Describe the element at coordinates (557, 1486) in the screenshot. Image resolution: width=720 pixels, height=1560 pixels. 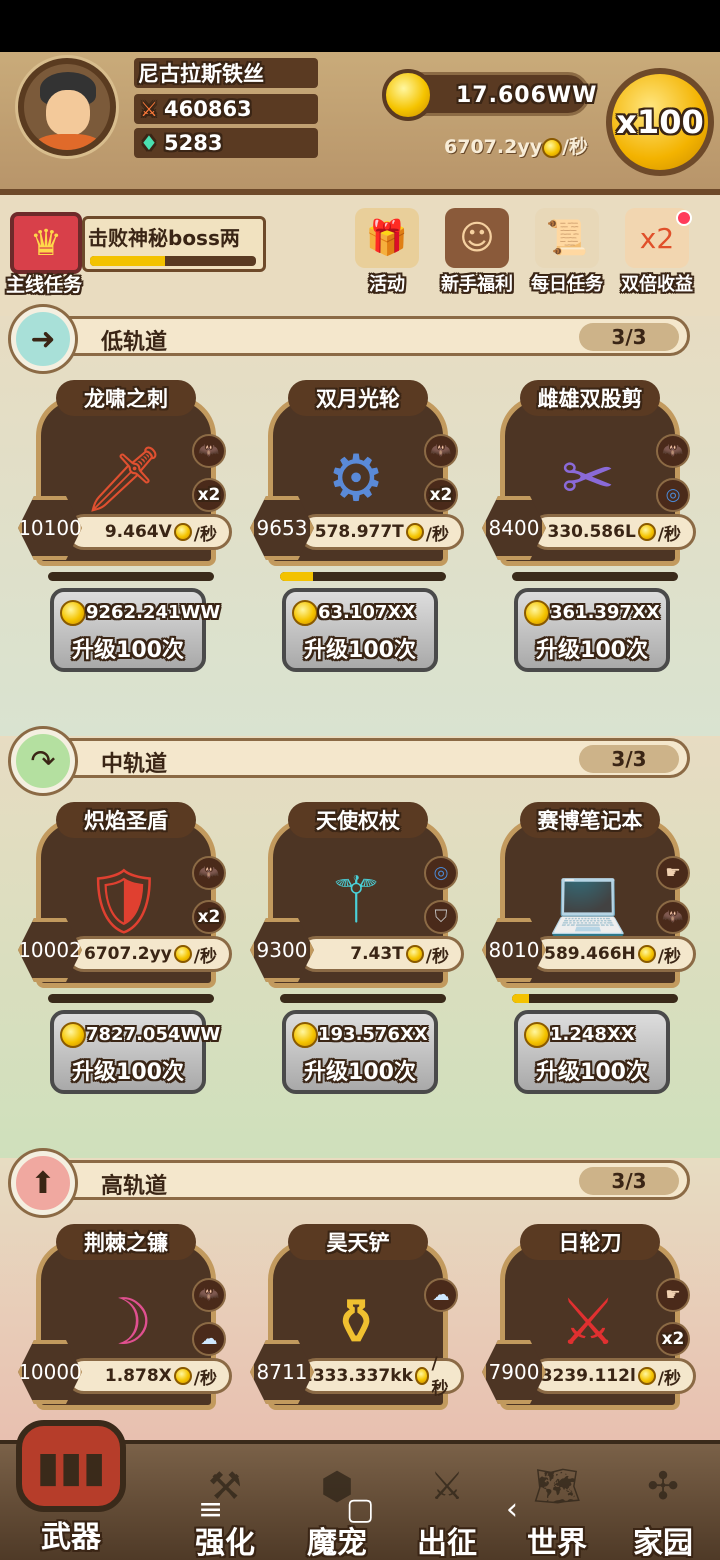
I see `map-icon: 🗺` at that location.